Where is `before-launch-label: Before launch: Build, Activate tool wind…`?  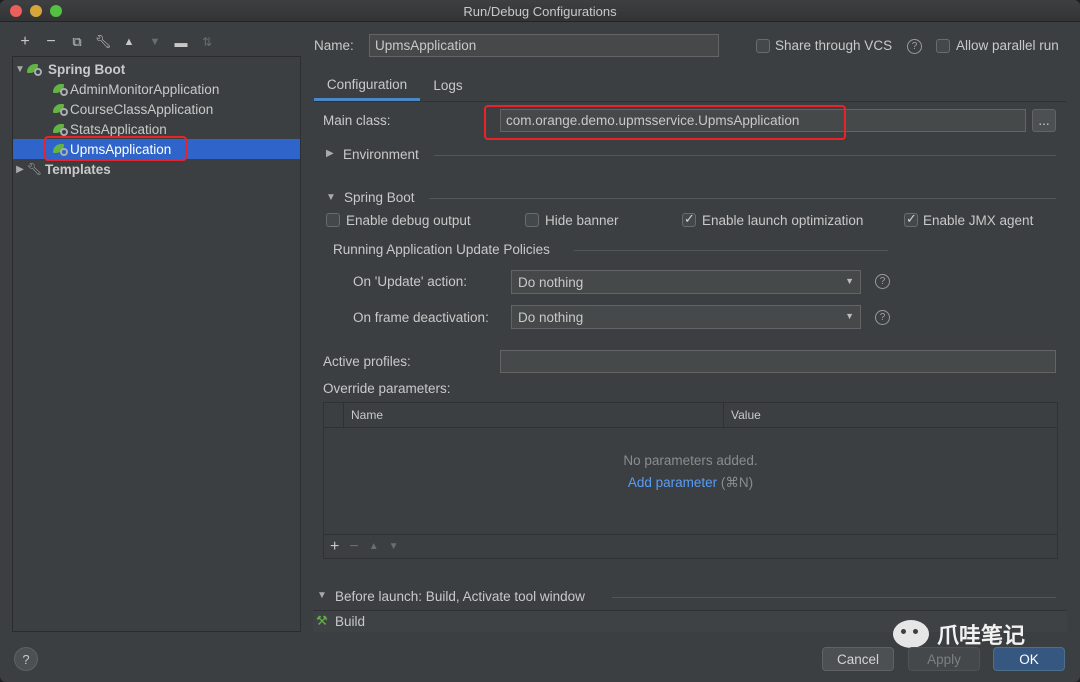
before-launch-label: Before launch: Build, Activate tool wind… is located at coordinates (460, 596).